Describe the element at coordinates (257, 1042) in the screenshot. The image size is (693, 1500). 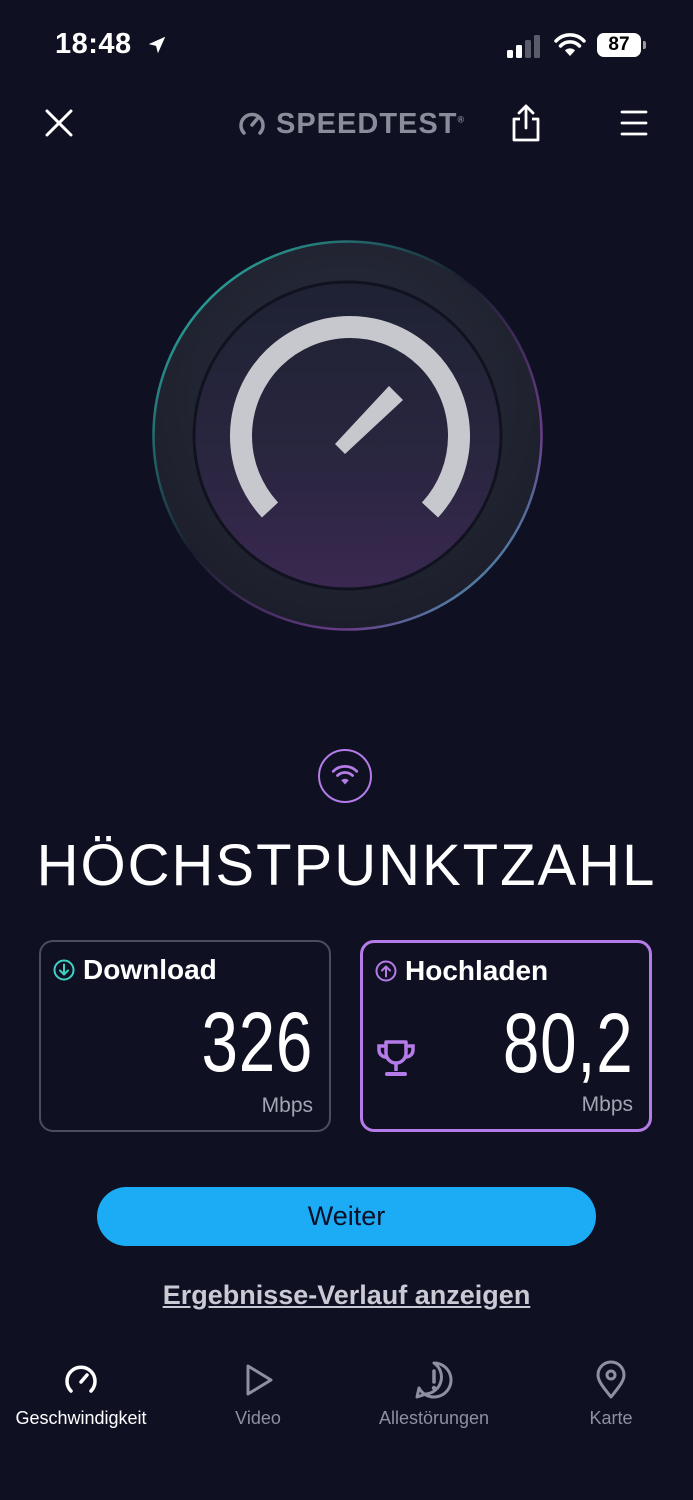
I see `download-value: 326` at that location.